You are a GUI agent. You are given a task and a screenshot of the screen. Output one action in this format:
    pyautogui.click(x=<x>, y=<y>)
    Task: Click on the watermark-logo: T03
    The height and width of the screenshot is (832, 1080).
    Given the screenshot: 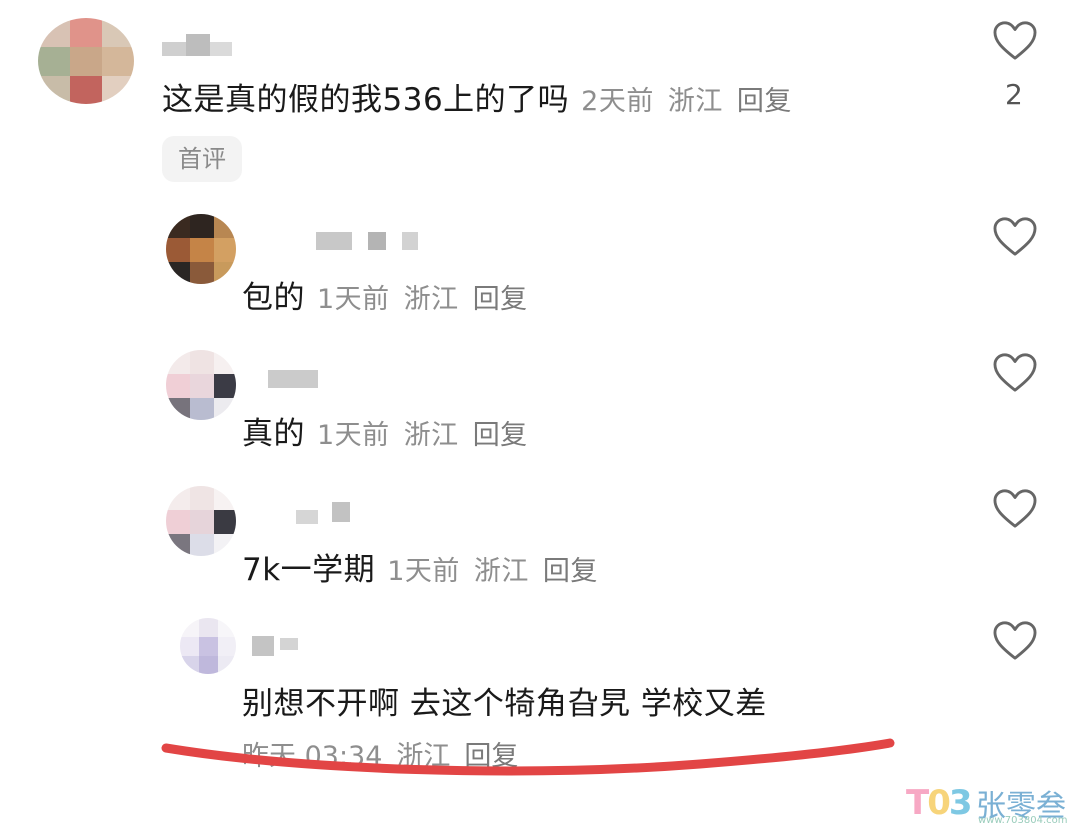 What is the action you would take?
    pyautogui.click(x=939, y=803)
    